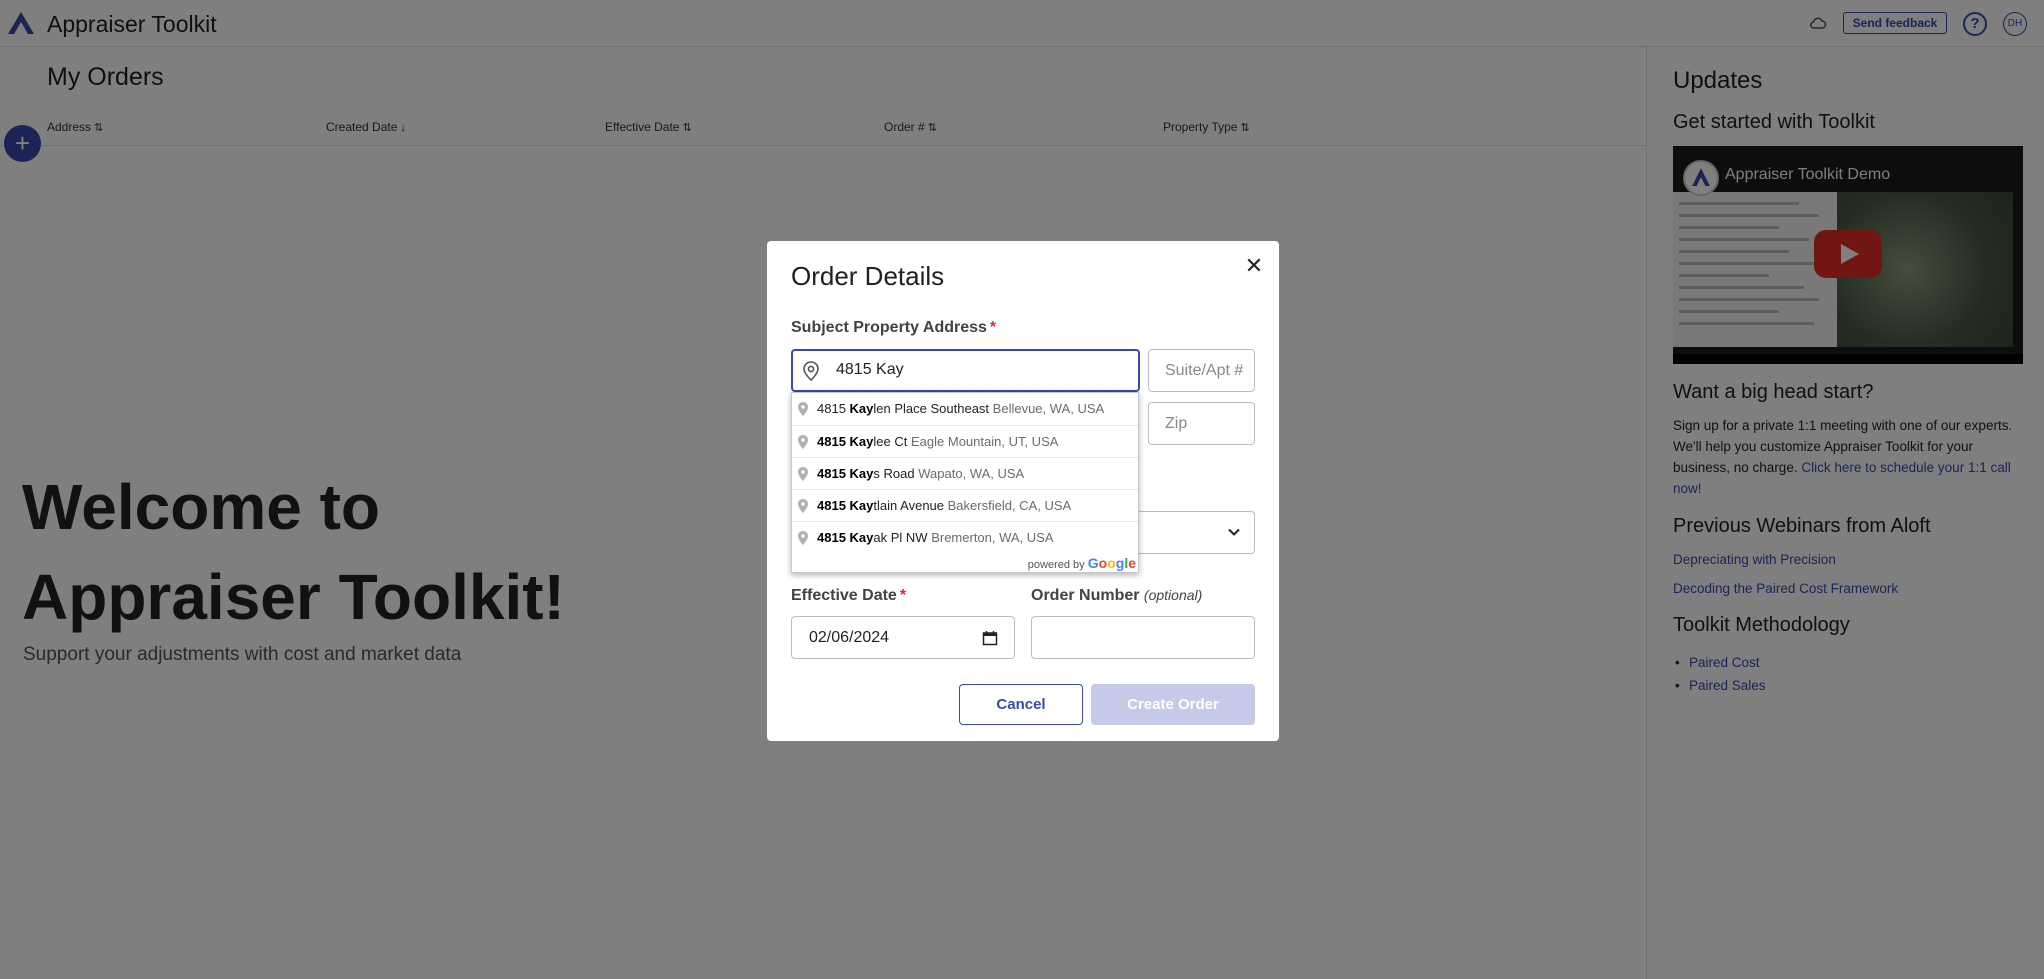 The height and width of the screenshot is (979, 2044). What do you see at coordinates (990, 638) in the screenshot?
I see `calendar-icon` at bounding box center [990, 638].